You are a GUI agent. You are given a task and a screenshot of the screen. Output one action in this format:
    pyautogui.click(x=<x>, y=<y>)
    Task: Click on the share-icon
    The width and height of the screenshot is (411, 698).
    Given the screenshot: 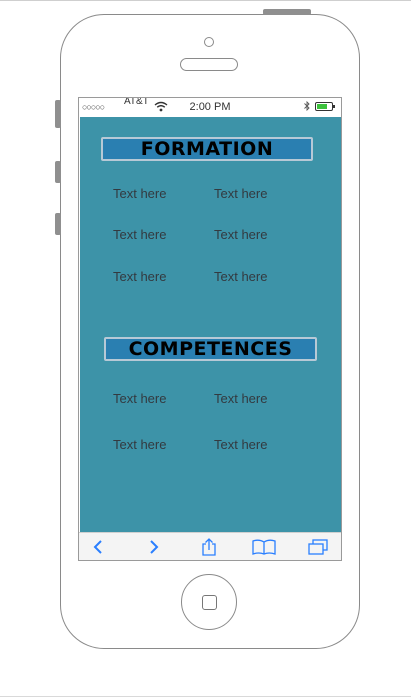 What is the action you would take?
    pyautogui.click(x=209, y=546)
    